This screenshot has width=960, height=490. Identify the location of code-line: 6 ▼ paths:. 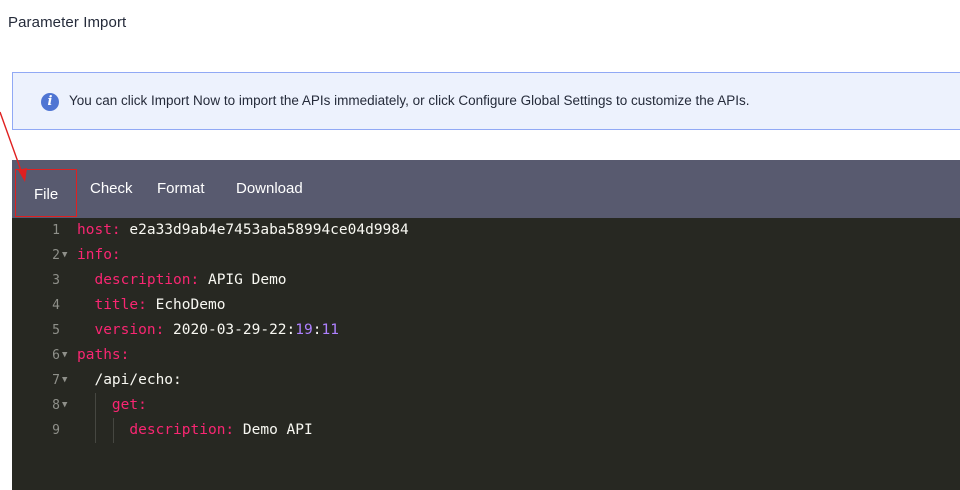
(486, 355).